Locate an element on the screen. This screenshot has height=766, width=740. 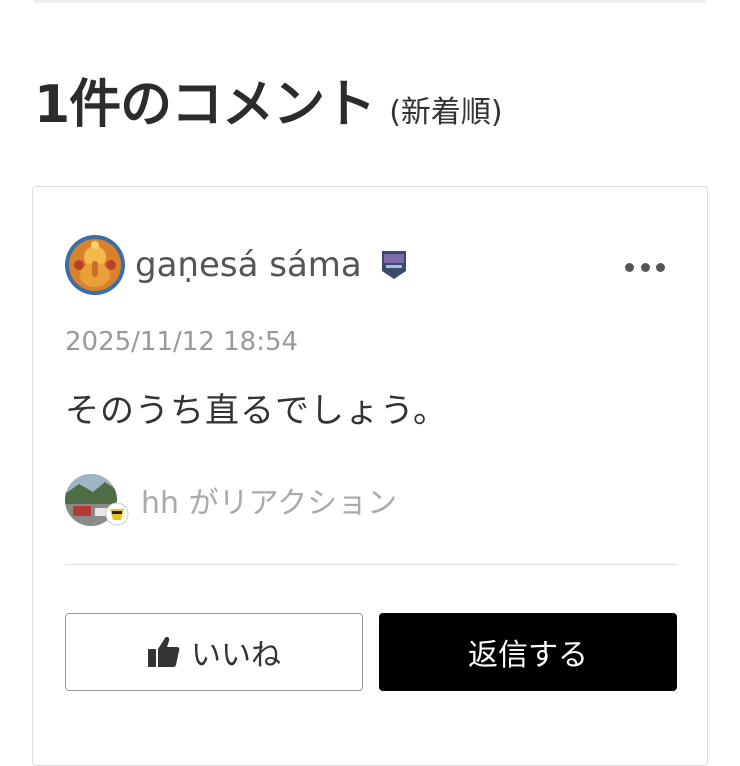
reactor-avatar is located at coordinates (97, 500).